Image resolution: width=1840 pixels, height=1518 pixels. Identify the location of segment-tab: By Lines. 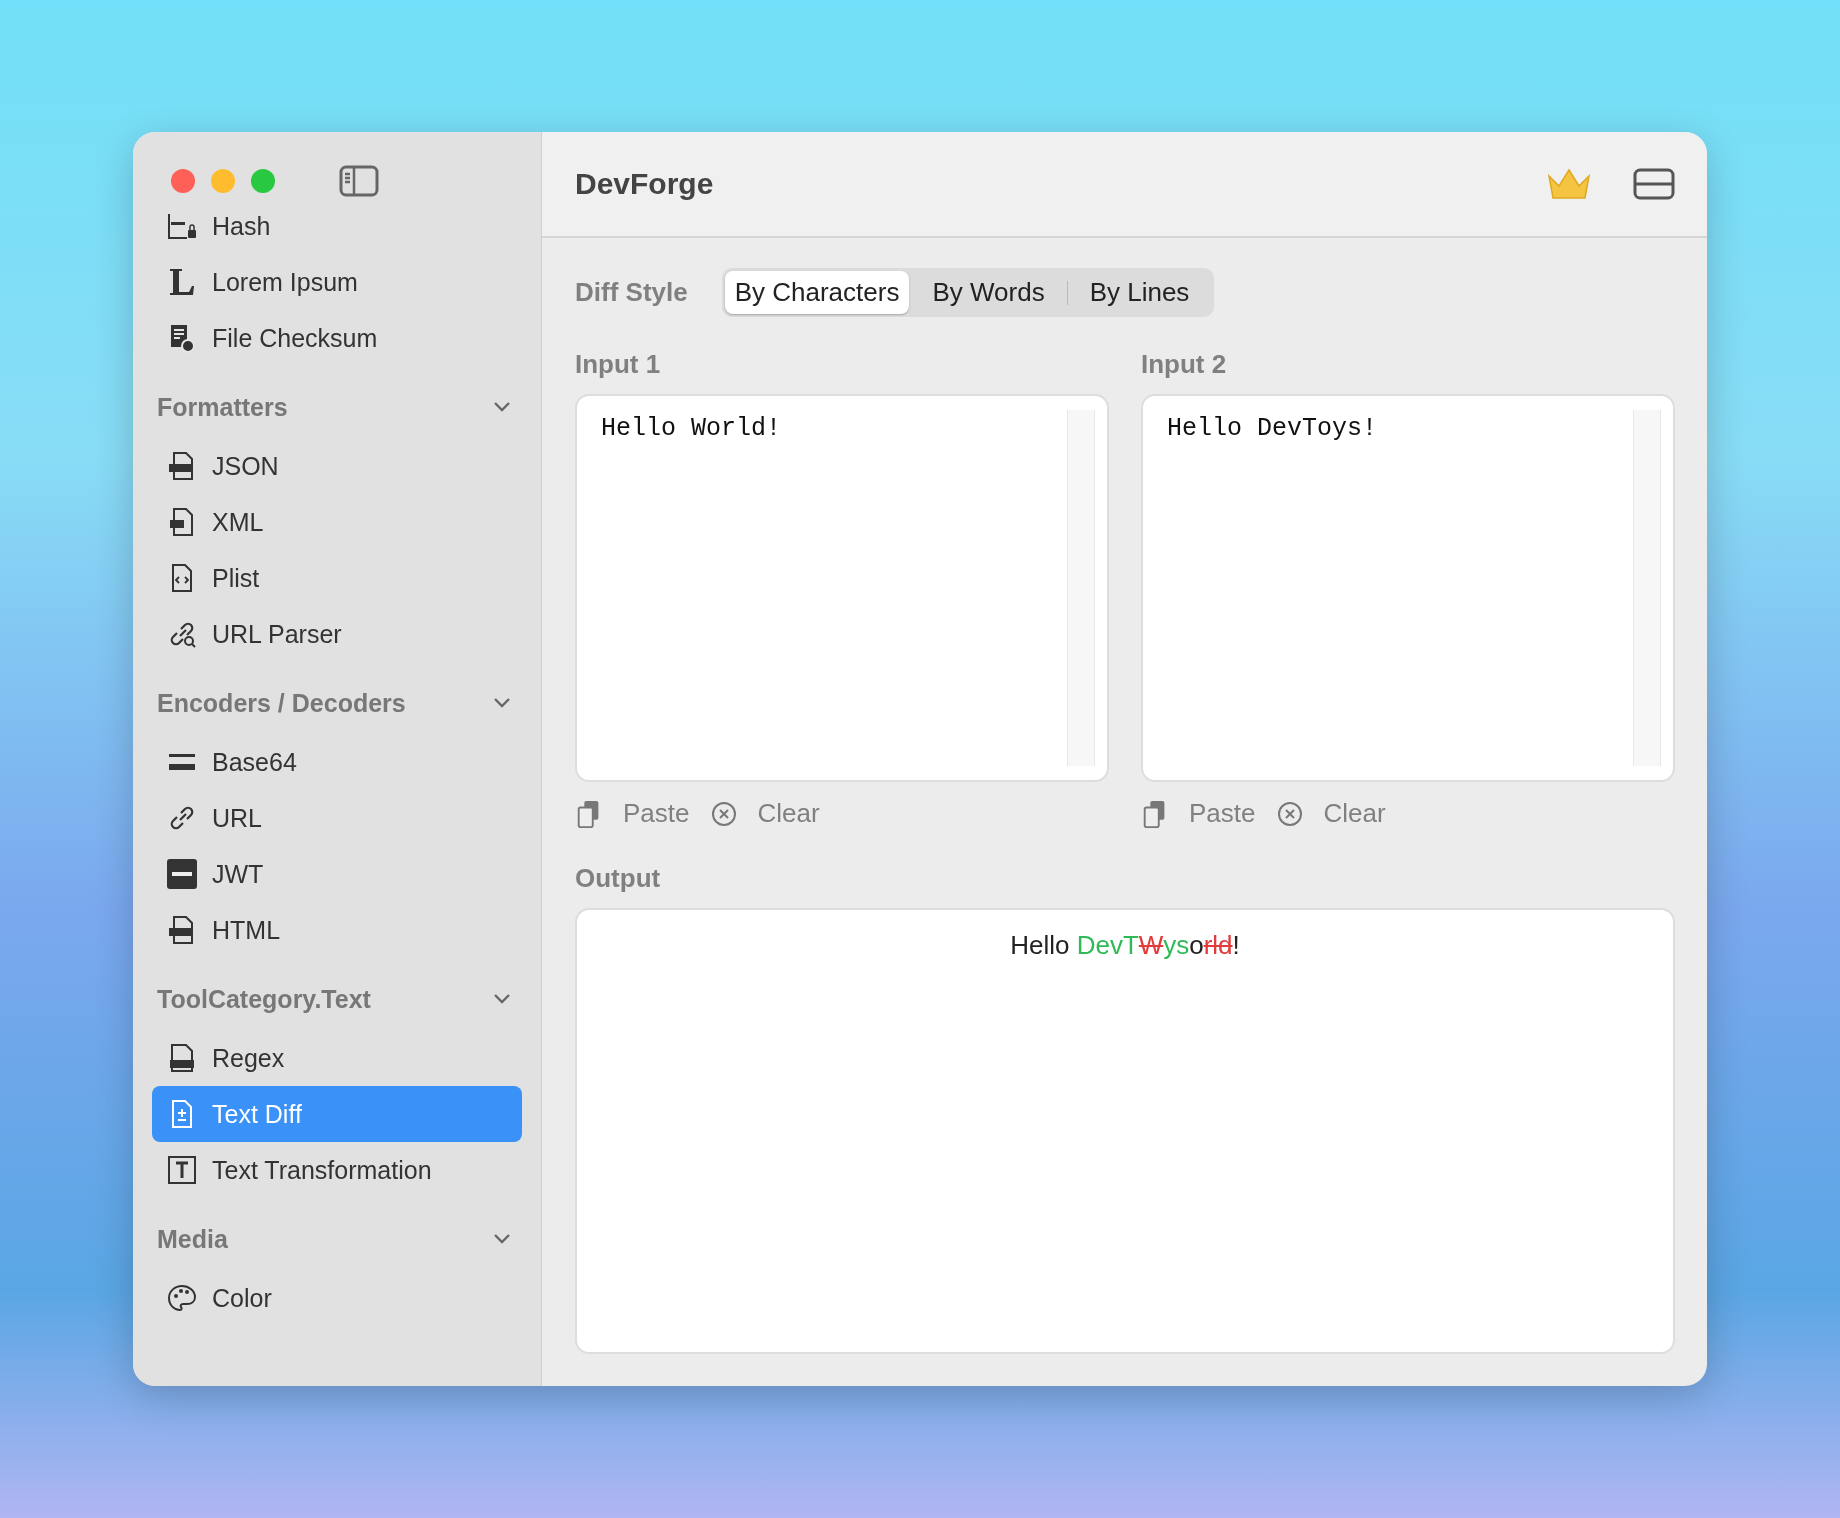
(1139, 292).